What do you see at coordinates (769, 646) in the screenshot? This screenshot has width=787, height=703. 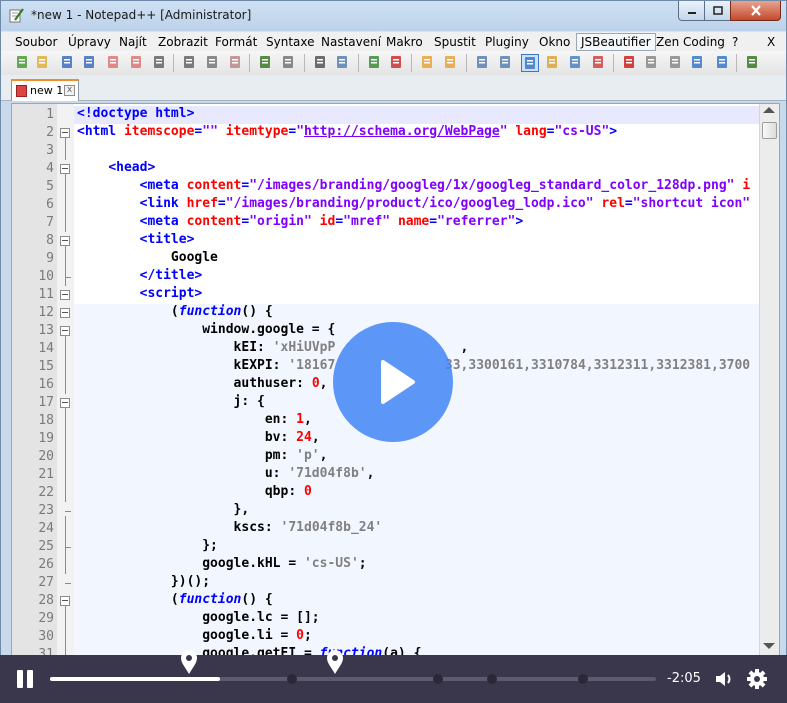 I see `scroll-down-arrow-icon` at bounding box center [769, 646].